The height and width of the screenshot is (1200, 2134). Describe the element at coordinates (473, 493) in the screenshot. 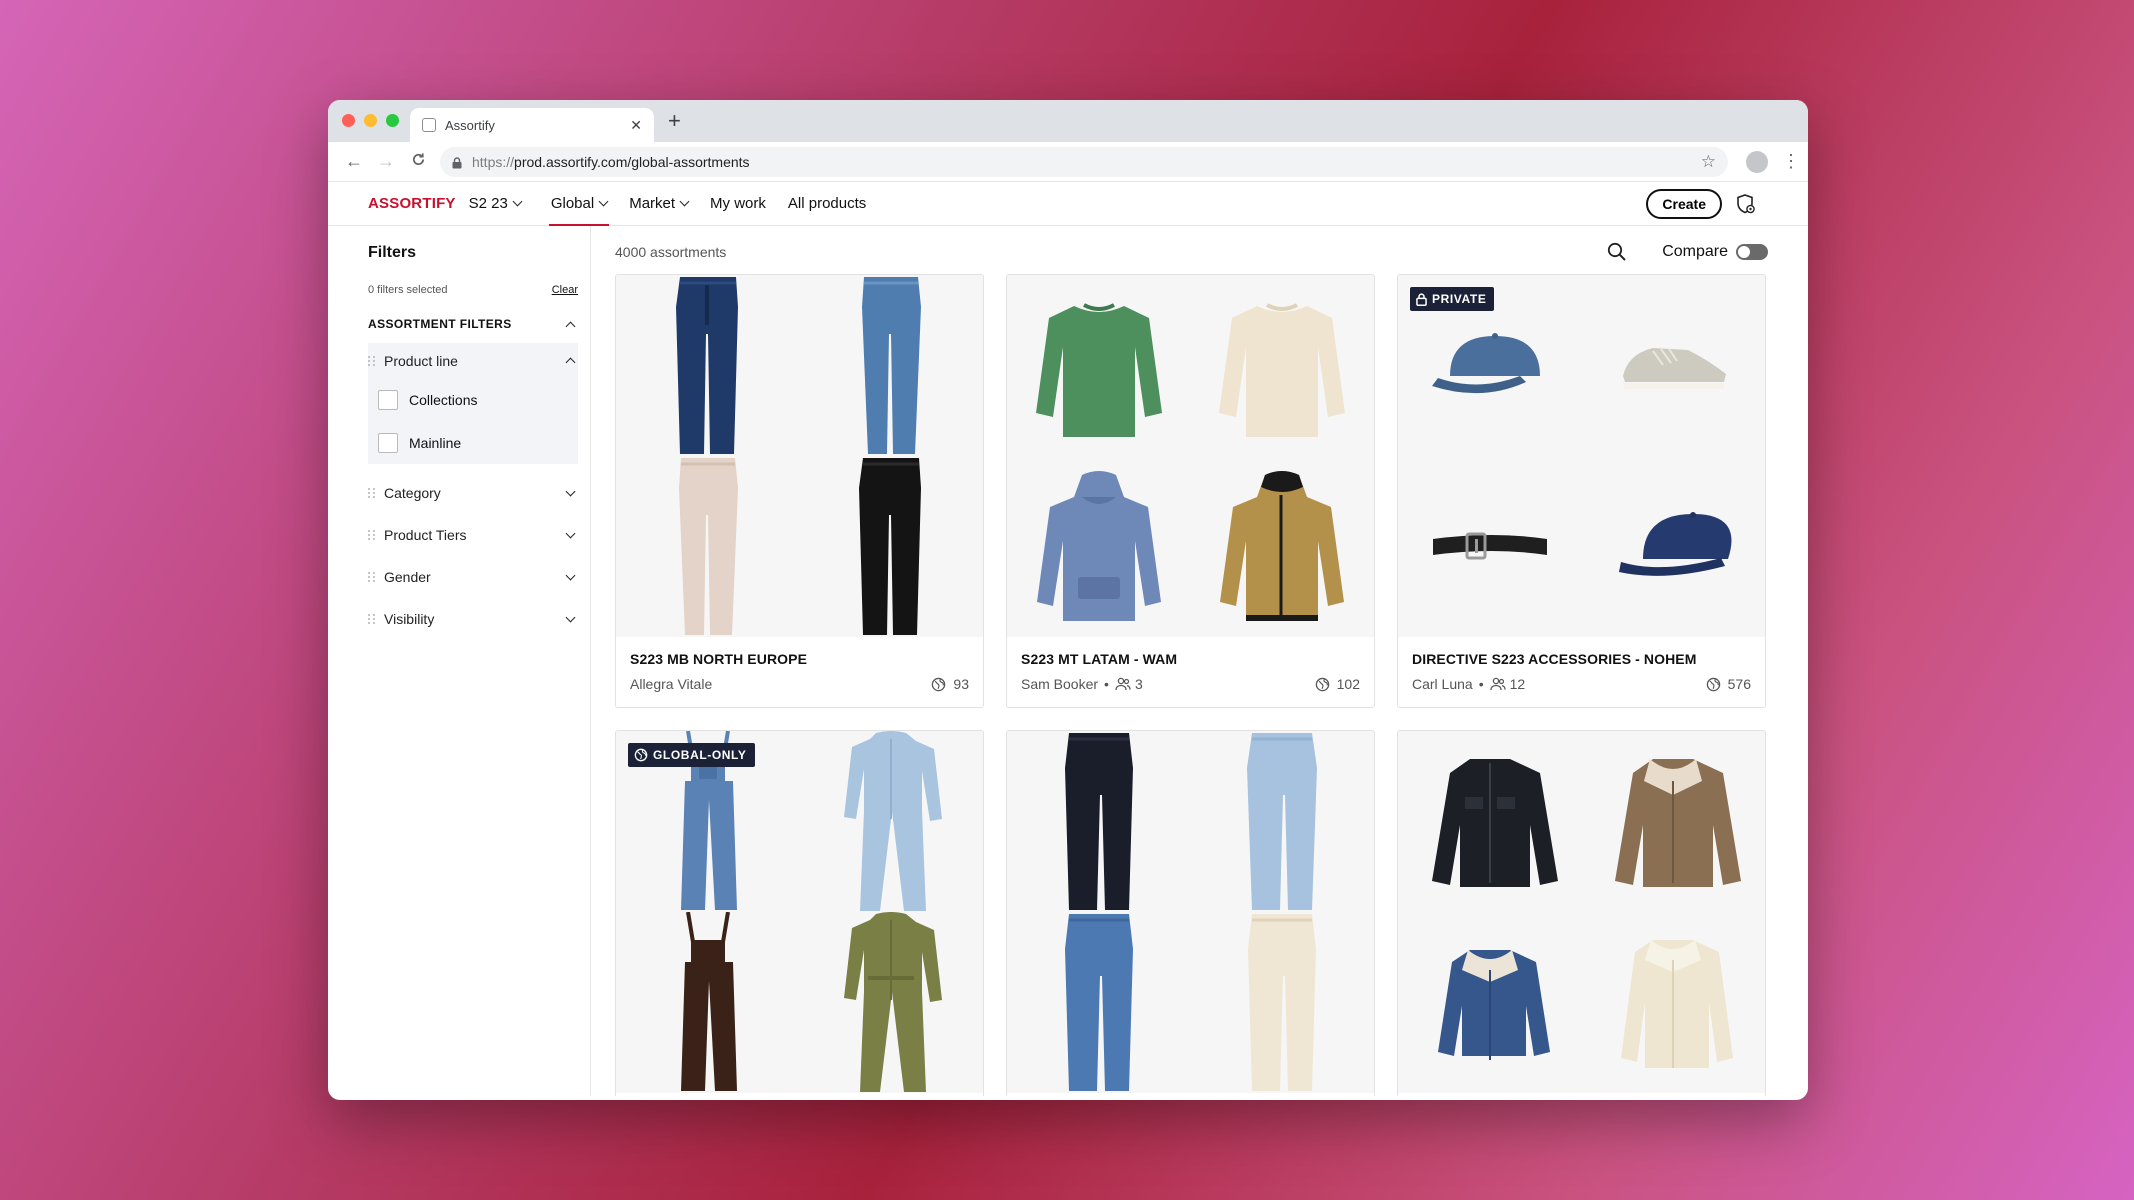

I see `filter-category: Category` at that location.